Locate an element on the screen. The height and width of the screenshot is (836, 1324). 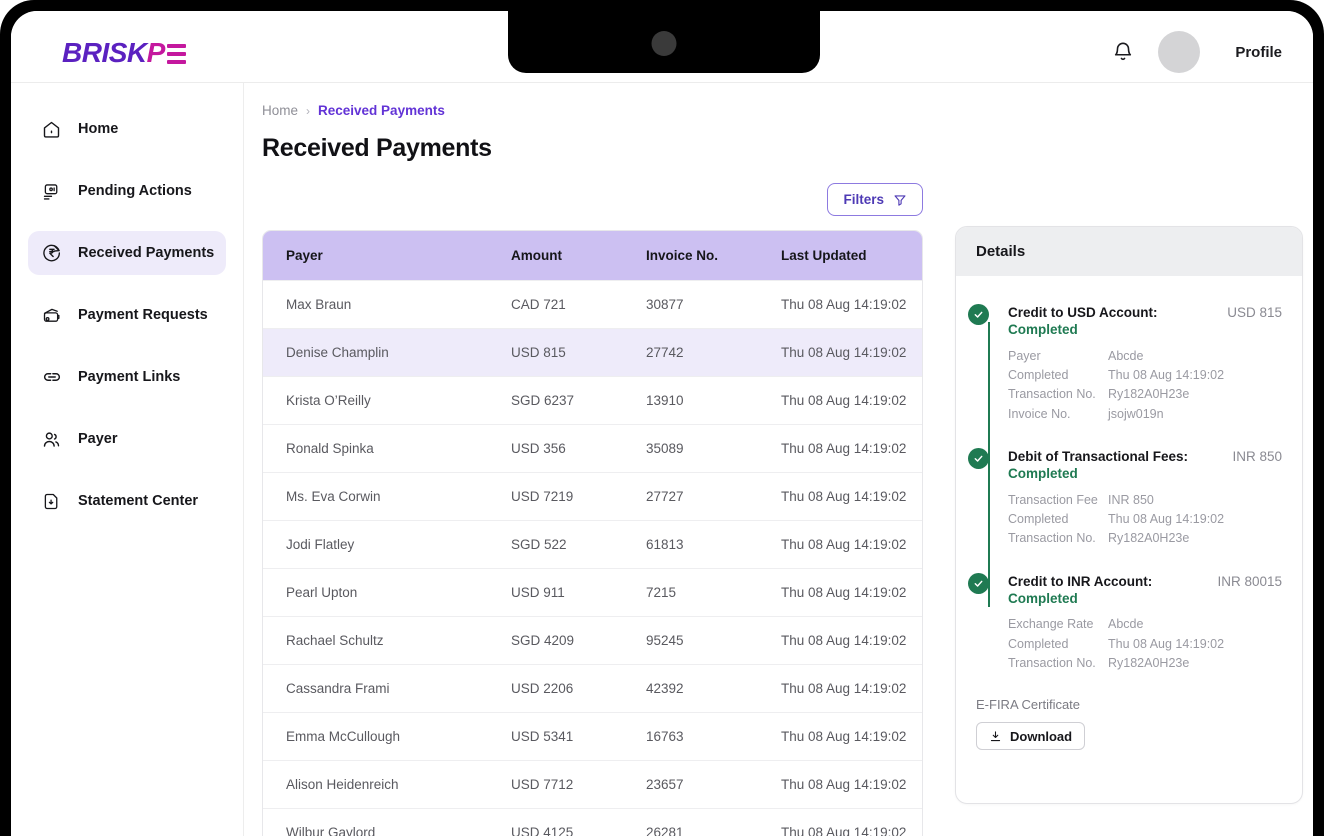
column-header-amount: Amount is located at coordinates (578, 255).